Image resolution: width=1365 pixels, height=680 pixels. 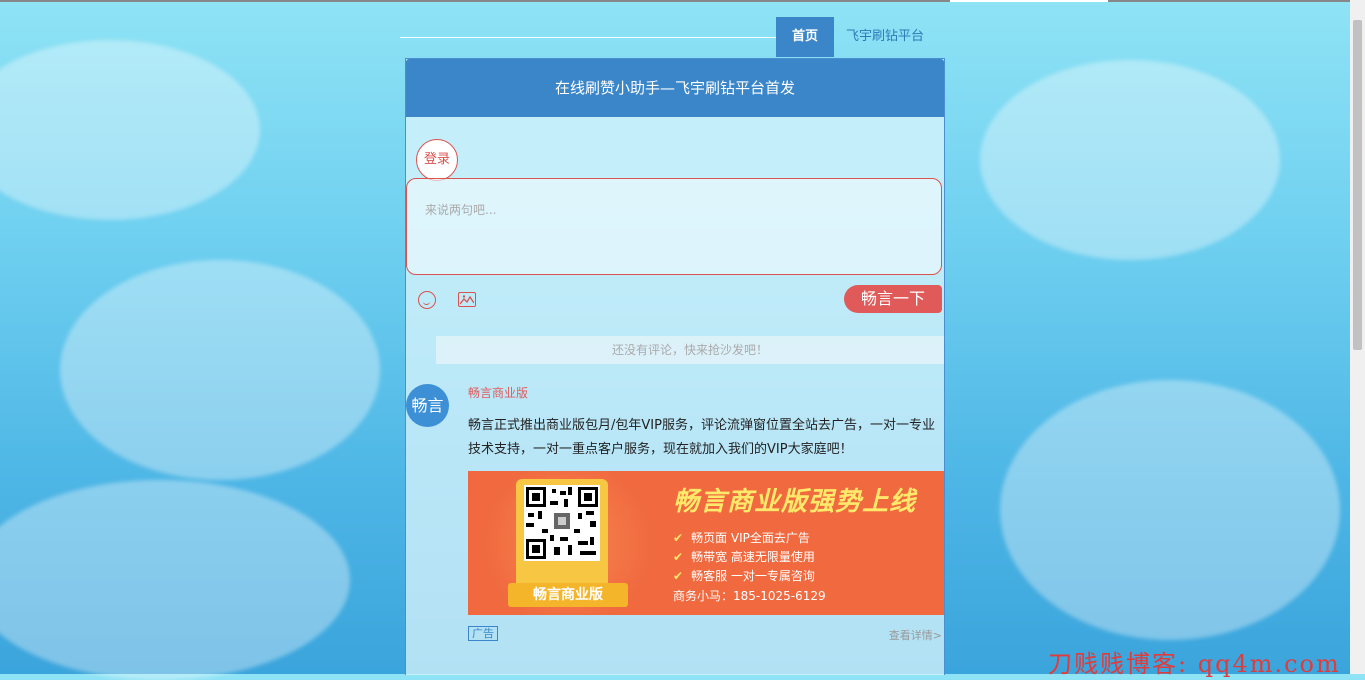 I want to click on top-progress-bar, so click(x=682, y=1).